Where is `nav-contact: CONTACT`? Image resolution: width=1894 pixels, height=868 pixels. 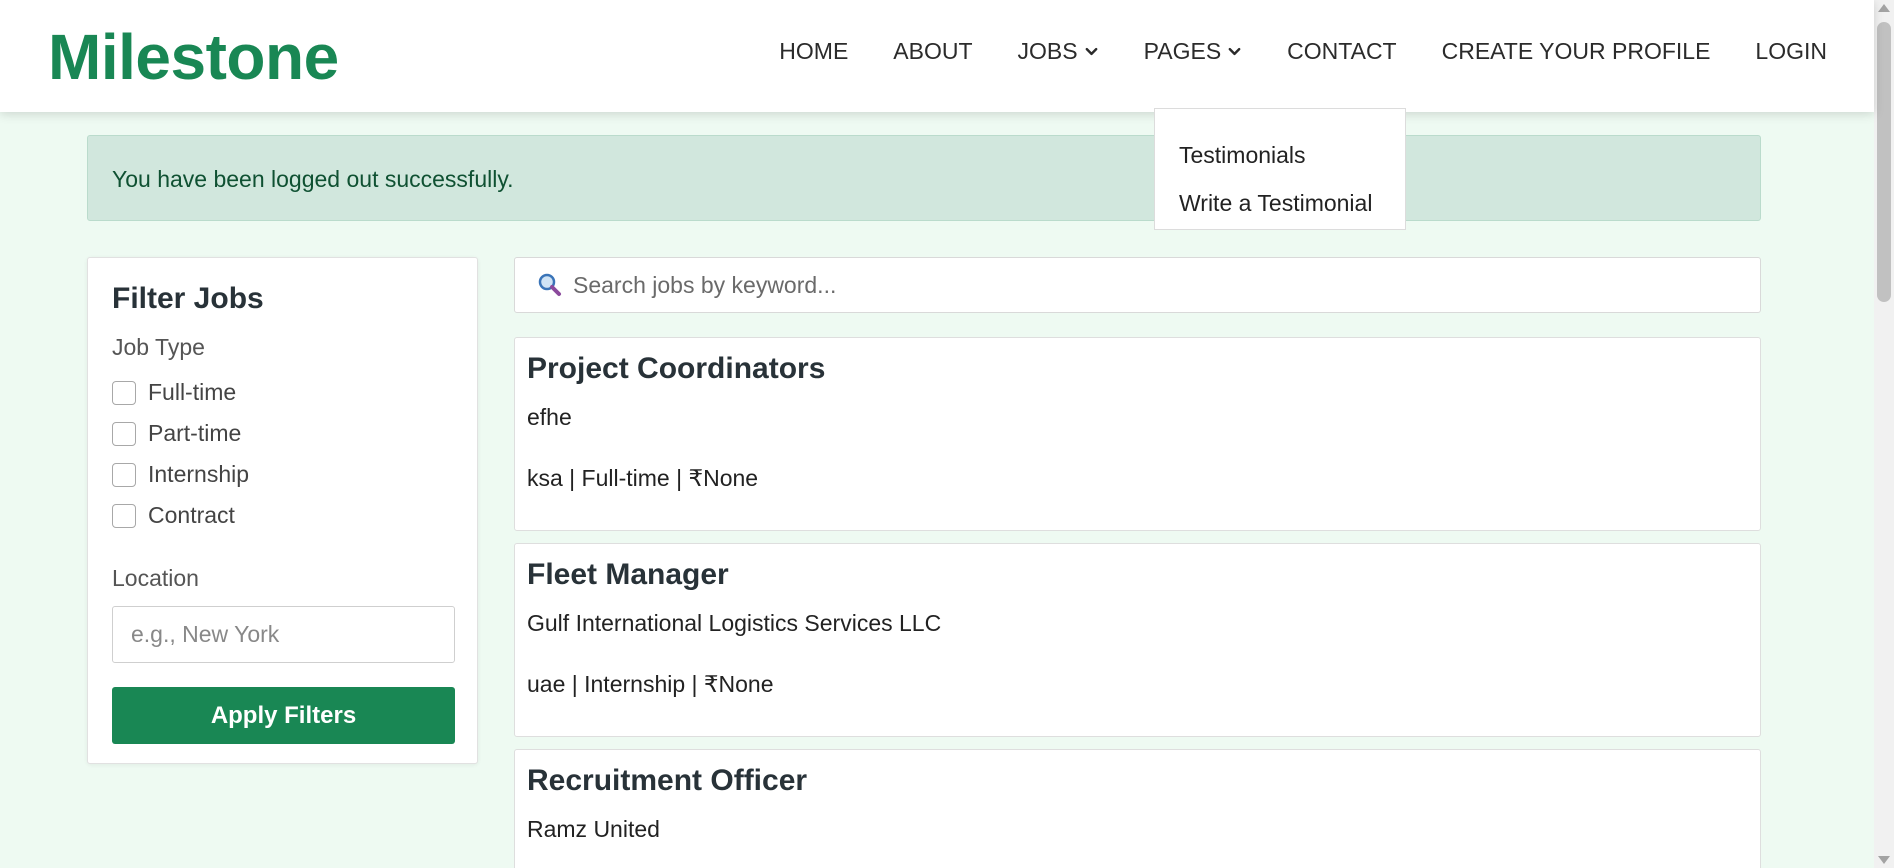 nav-contact: CONTACT is located at coordinates (1341, 51).